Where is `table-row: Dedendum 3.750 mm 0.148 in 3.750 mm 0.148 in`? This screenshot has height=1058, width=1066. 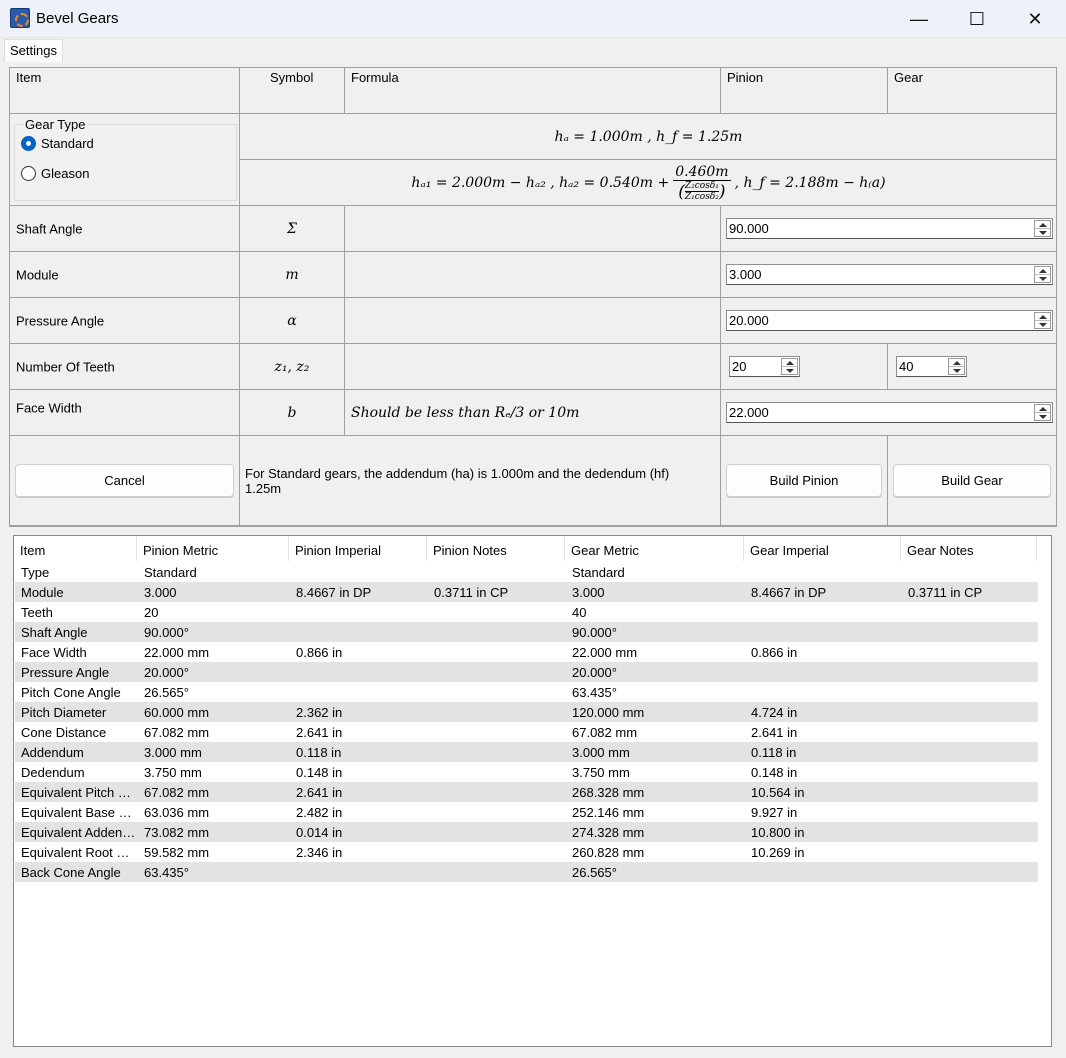
table-row: Dedendum 3.750 mm 0.148 in 3.750 mm 0.148 in is located at coordinates (526, 772).